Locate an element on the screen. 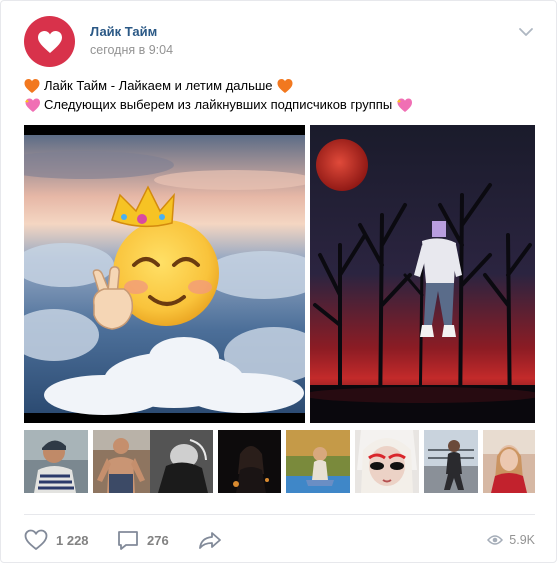  share-button is located at coordinates (210, 540).